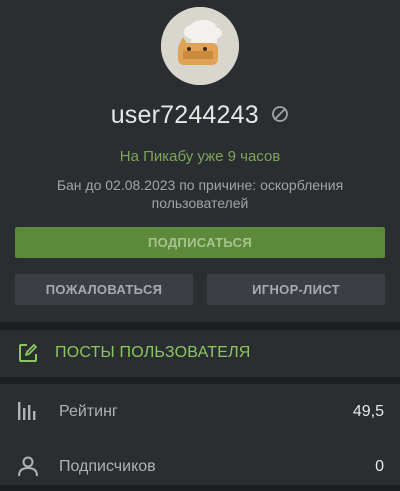 The height and width of the screenshot is (491, 400). I want to click on stat-value: 0, so click(379, 466).